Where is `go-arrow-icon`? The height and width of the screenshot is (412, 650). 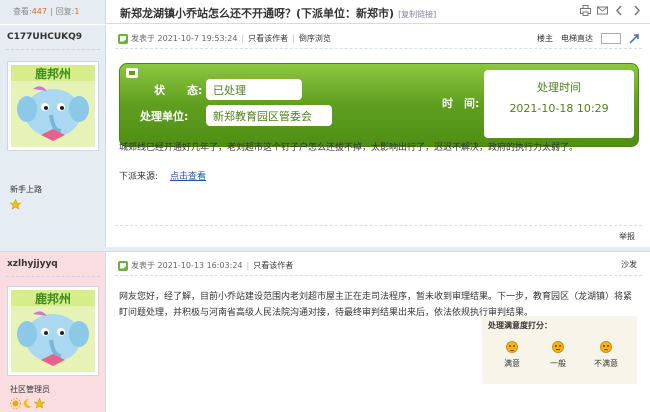
go-arrow-icon is located at coordinates (634, 38).